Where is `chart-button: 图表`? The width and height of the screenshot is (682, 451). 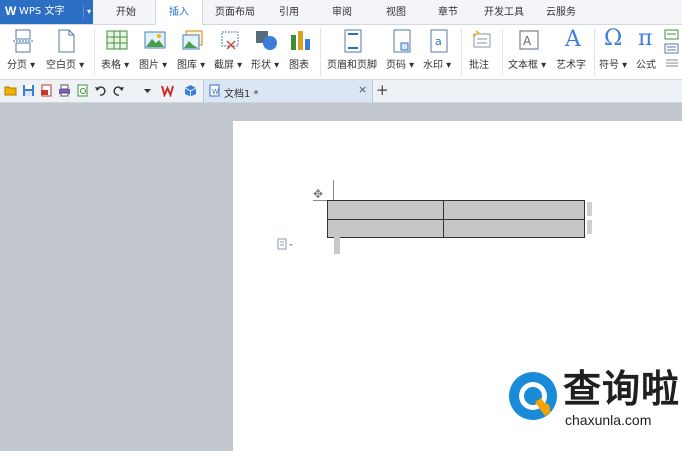
chart-button: 图表 is located at coordinates (300, 52).